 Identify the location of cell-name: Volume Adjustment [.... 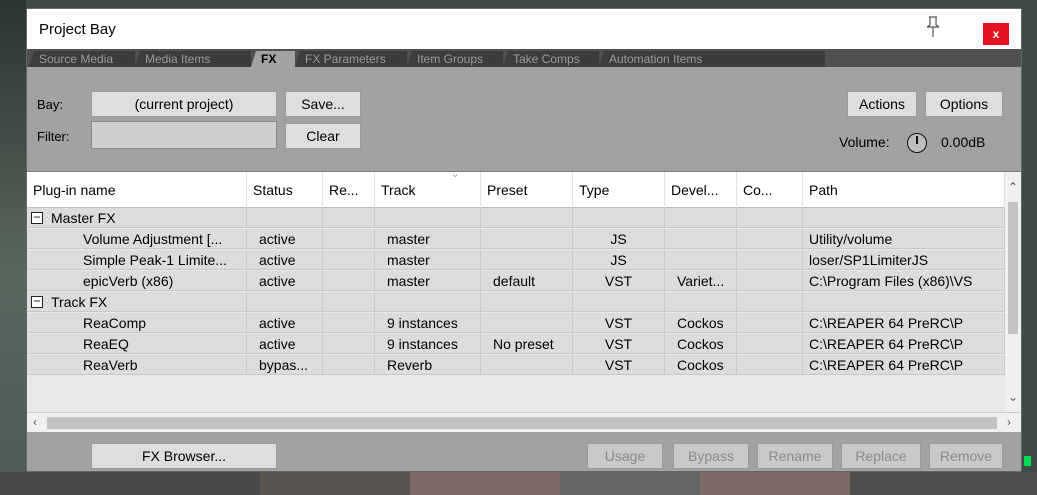
(137, 239).